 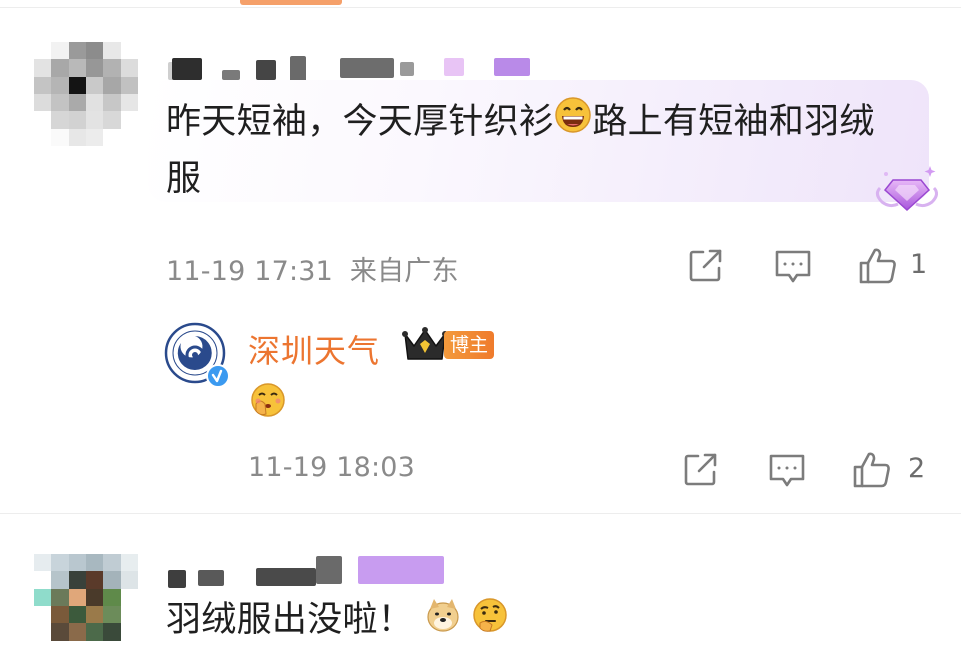 I want to click on reply-author-name: 深圳天气, so click(x=314, y=349).